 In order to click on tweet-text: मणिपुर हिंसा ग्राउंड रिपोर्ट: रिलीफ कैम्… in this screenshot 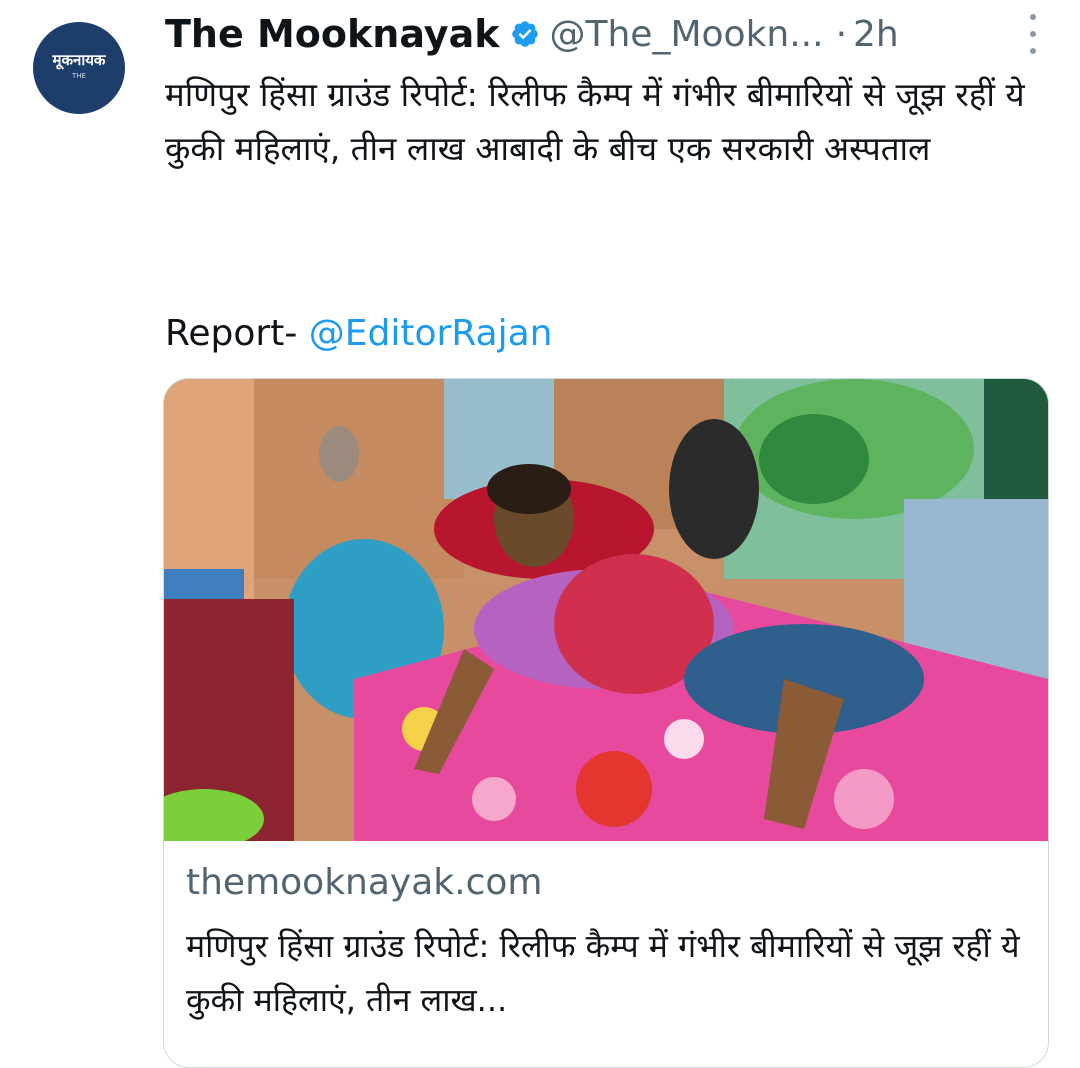, I will do `click(595, 121)`.